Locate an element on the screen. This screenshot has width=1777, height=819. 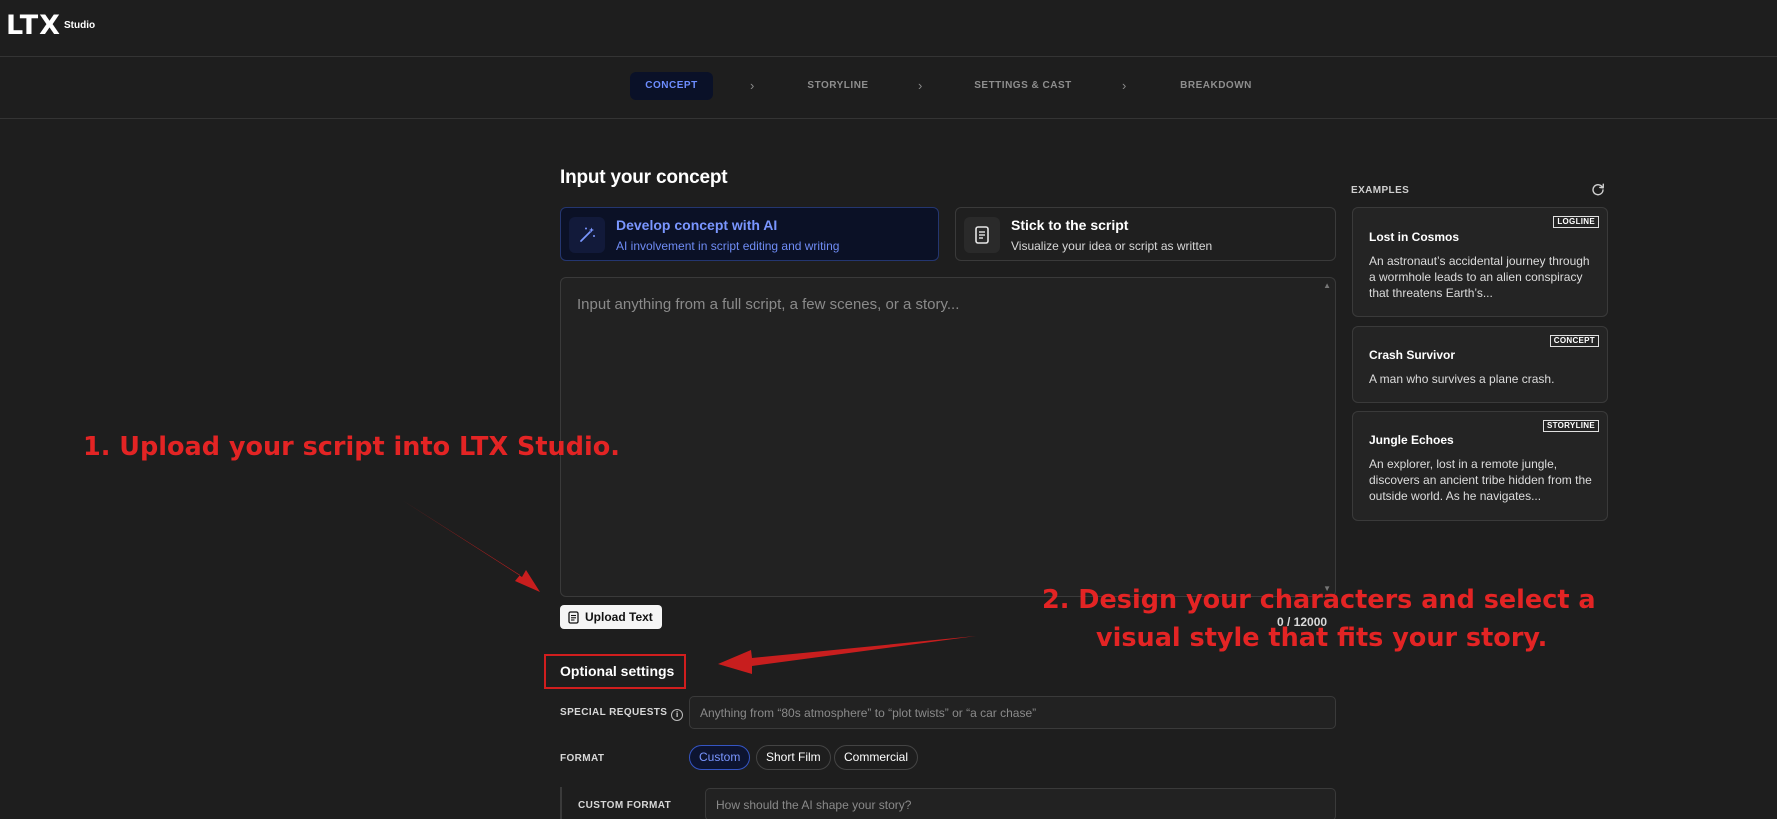
logo-main-text: LTX is located at coordinates (33, 25).